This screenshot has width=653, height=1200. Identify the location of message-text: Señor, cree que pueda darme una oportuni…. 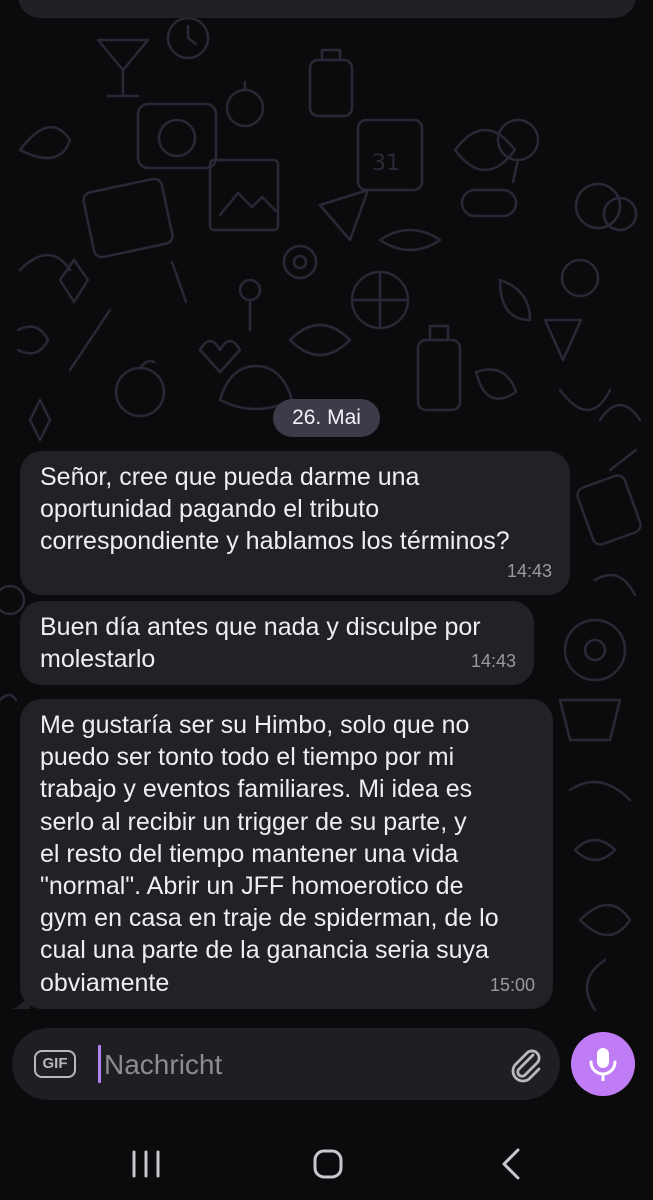
(275, 509).